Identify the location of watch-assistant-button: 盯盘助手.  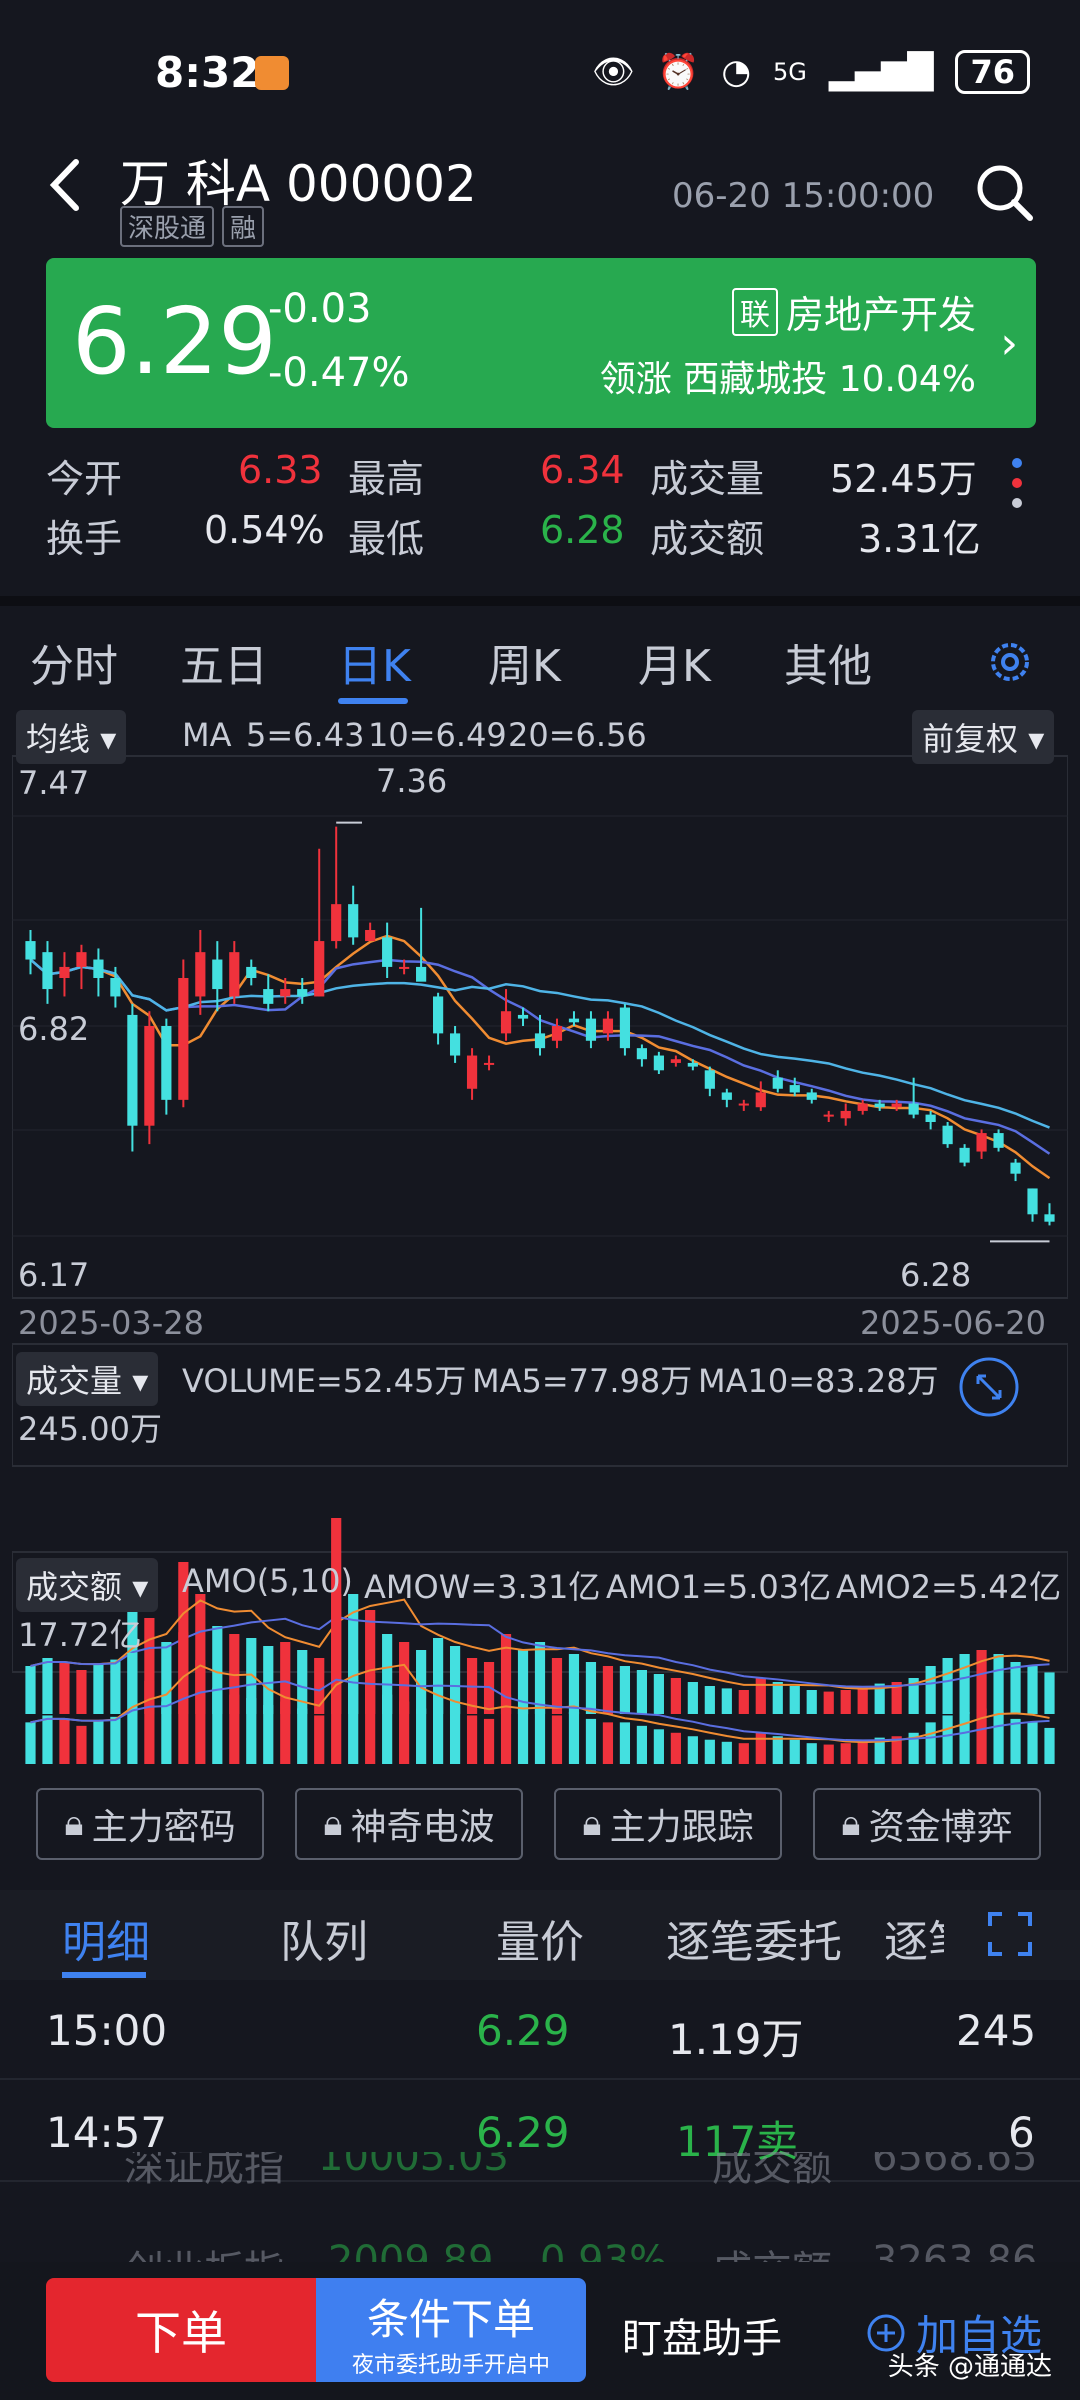
(702, 2335).